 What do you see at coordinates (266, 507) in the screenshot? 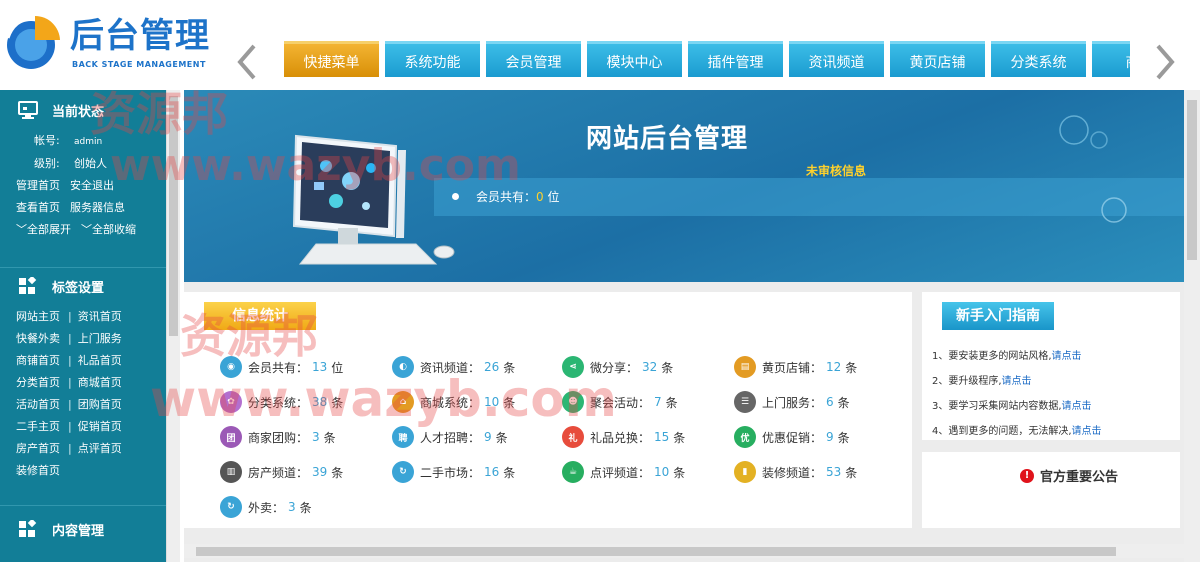
I see `stat-item: ↻ 外卖： 3 条` at bounding box center [266, 507].